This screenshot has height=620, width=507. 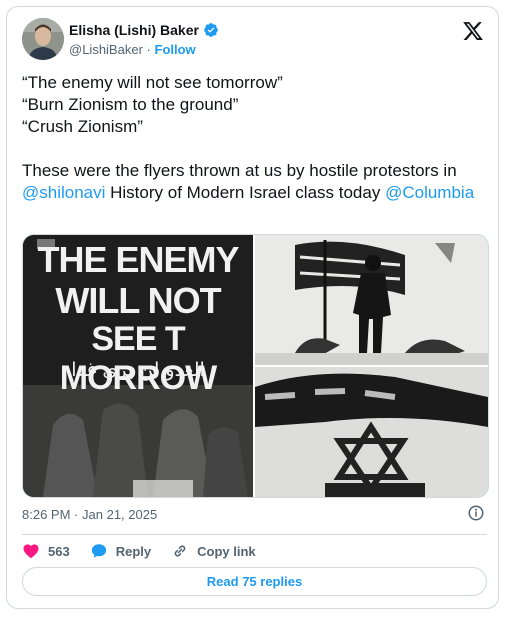 I want to click on tweet-blank-line, so click(x=257, y=149).